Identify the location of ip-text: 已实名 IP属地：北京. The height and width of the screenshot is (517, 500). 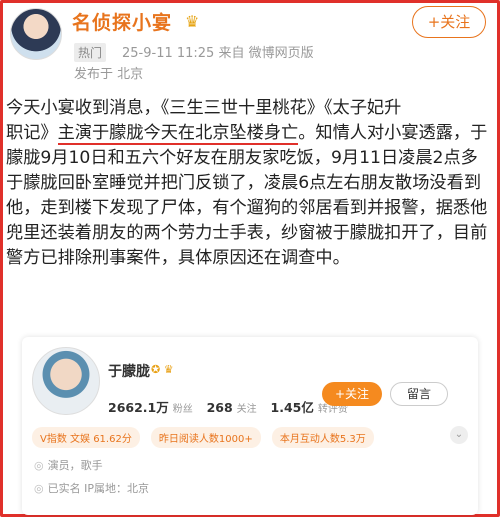
(98, 488).